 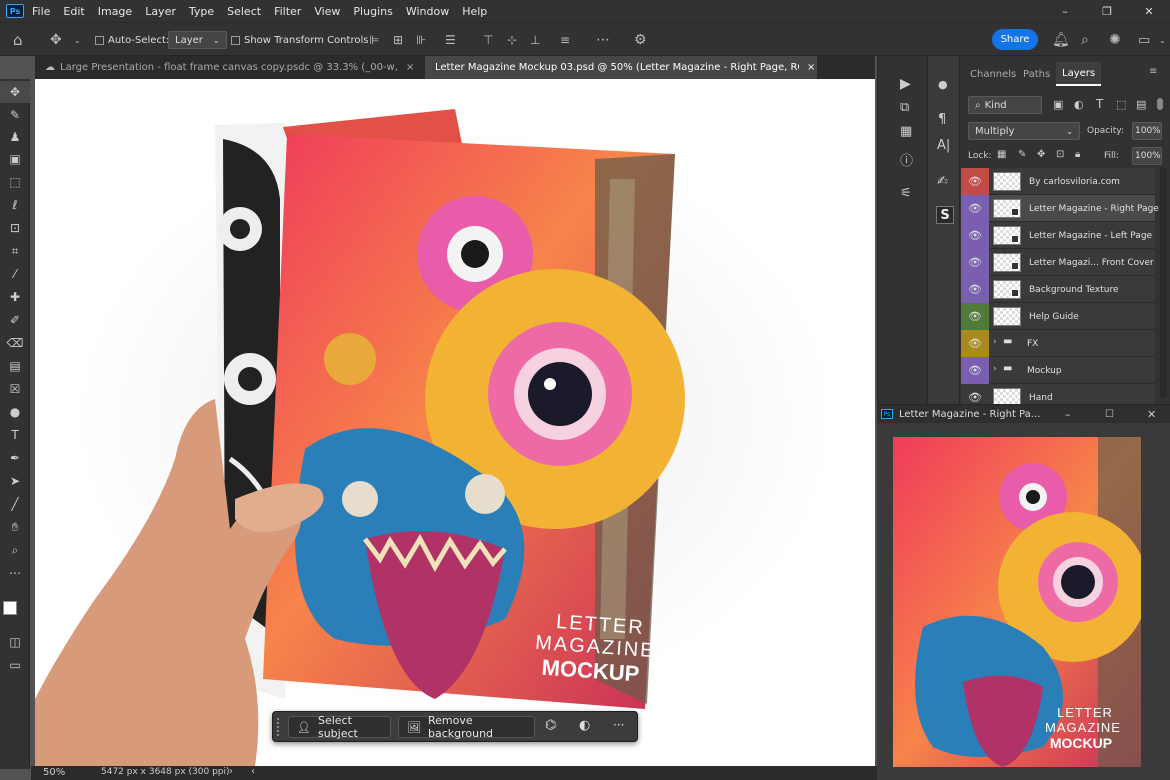 What do you see at coordinates (15, 251) in the screenshot?
I see `crop-tool-icon: ⌗` at bounding box center [15, 251].